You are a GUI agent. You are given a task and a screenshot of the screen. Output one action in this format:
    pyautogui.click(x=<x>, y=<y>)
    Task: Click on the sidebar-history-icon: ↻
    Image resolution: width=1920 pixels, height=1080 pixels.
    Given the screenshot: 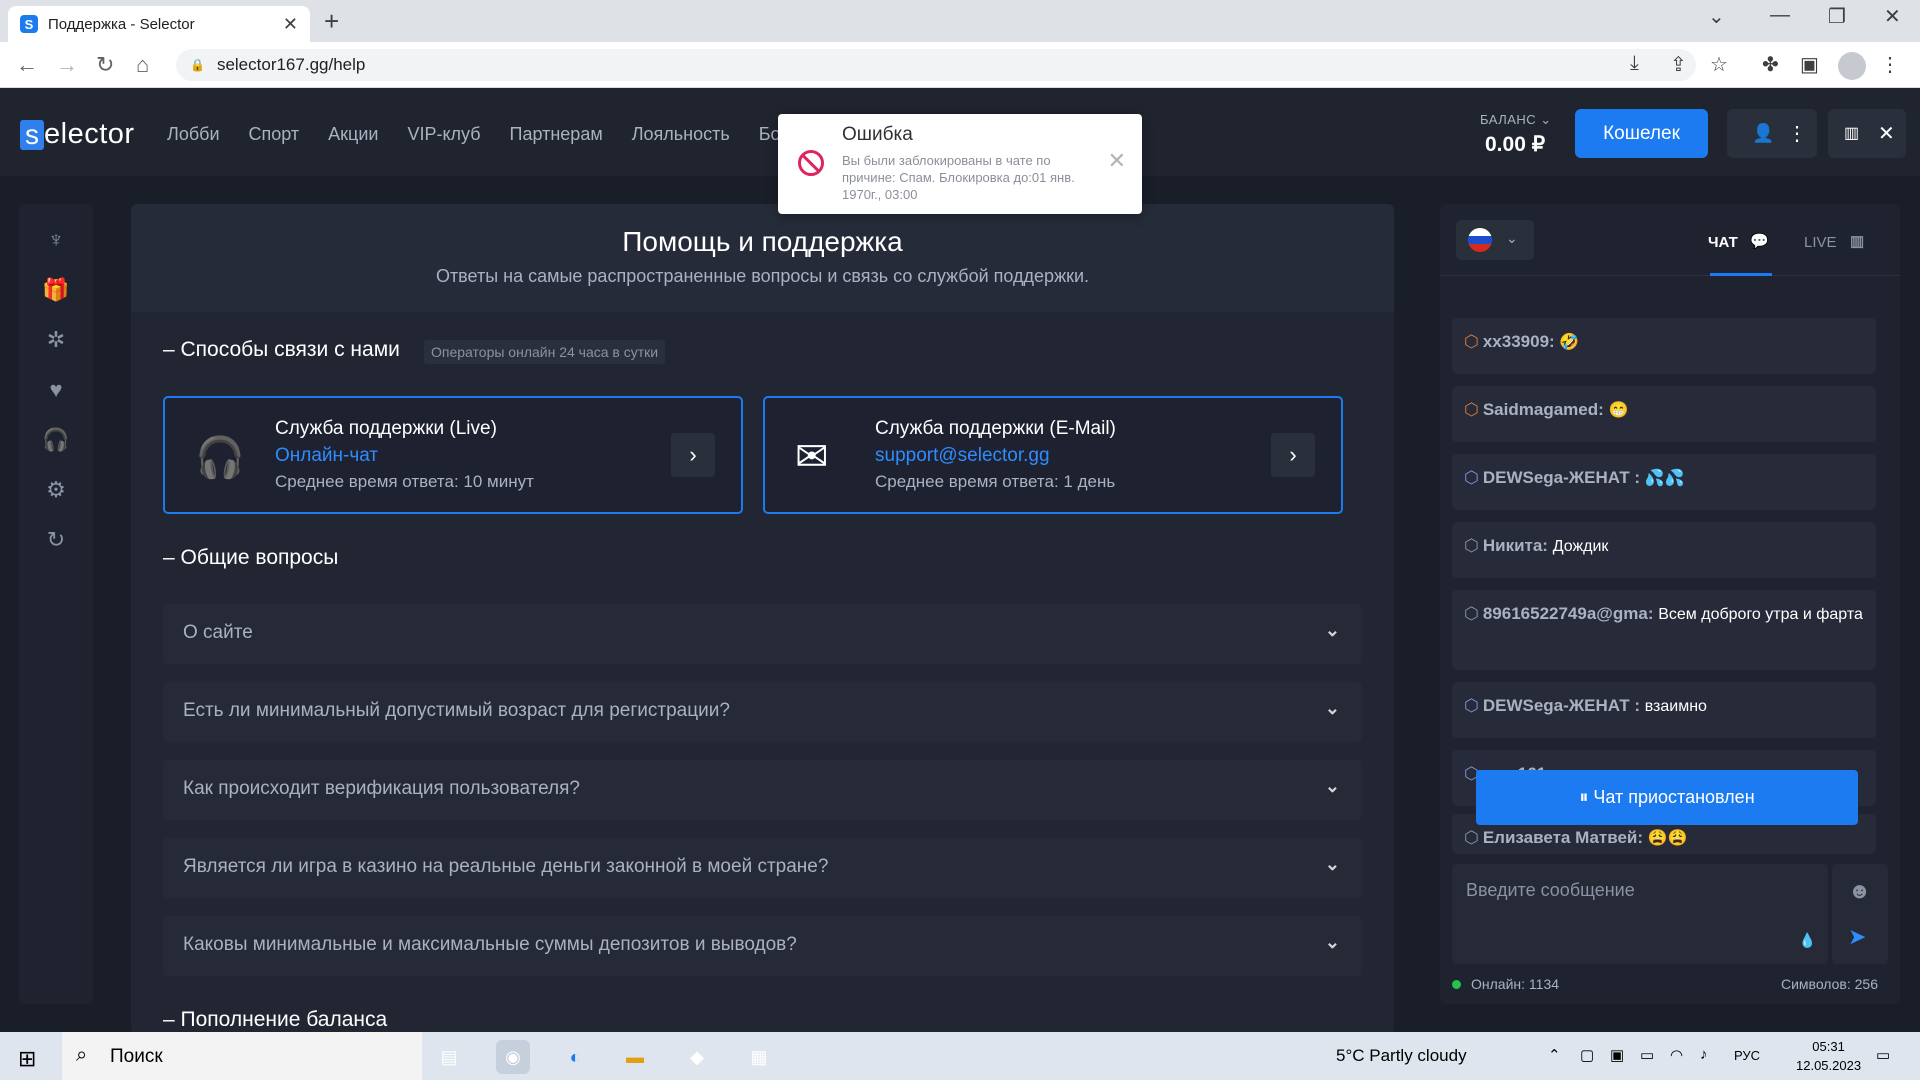 What is the action you would take?
    pyautogui.click(x=56, y=540)
    